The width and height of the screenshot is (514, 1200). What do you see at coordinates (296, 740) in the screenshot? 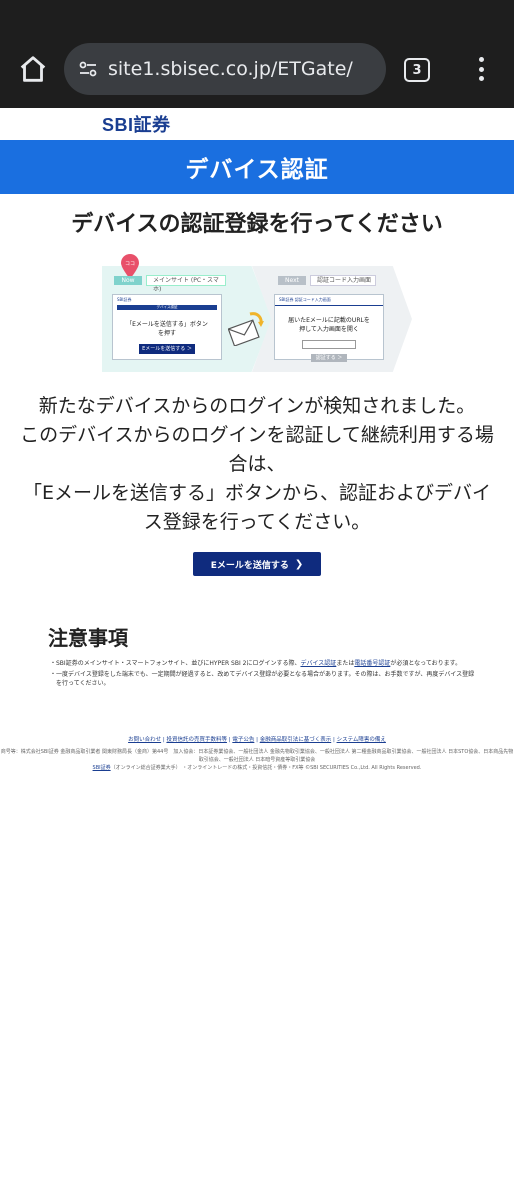
I see `footer-link-disclosure: 金融商品取引法に基づく表示` at bounding box center [296, 740].